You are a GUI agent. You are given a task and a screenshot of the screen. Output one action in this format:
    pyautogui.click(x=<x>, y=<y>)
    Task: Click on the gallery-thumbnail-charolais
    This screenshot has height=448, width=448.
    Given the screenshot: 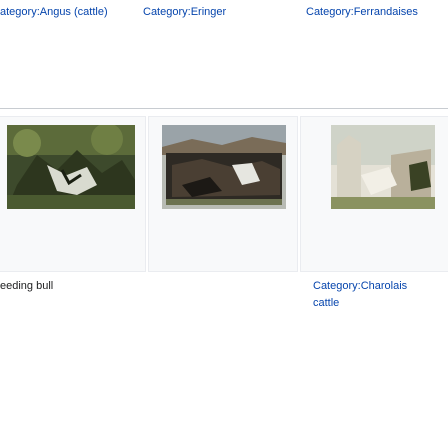 What is the action you would take?
    pyautogui.click(x=383, y=167)
    